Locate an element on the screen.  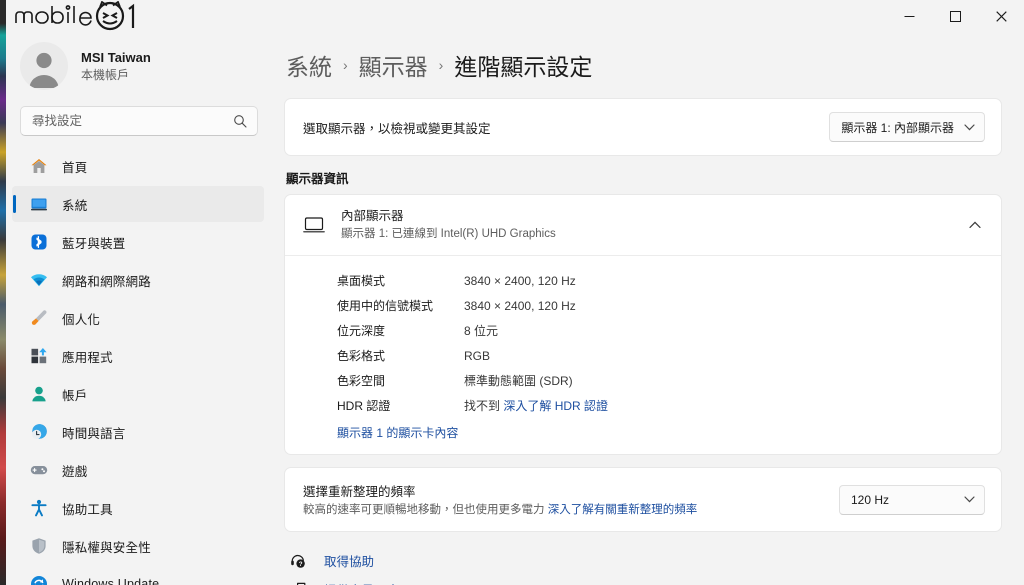
account-block: MSI Taiwan 本機帳戶 is located at coordinates (139, 68).